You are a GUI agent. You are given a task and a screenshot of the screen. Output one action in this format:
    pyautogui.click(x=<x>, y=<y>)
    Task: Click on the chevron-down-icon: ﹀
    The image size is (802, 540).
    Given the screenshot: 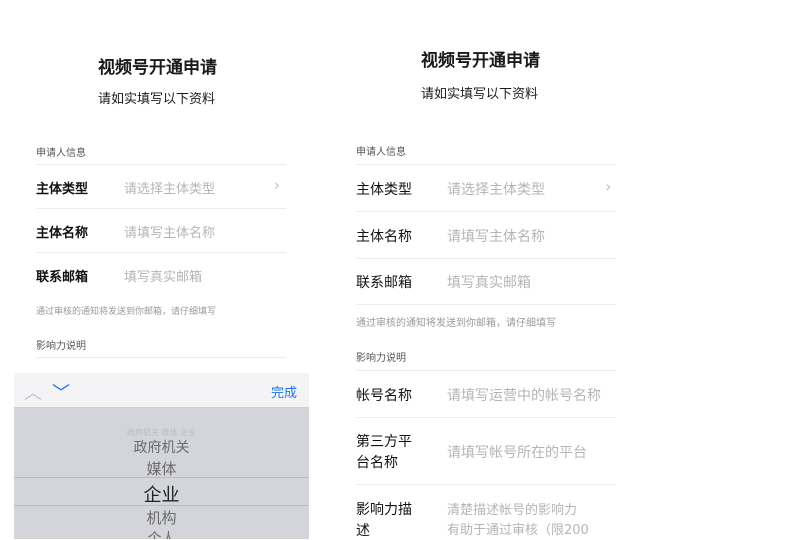 What is the action you would take?
    pyautogui.click(x=61, y=392)
    